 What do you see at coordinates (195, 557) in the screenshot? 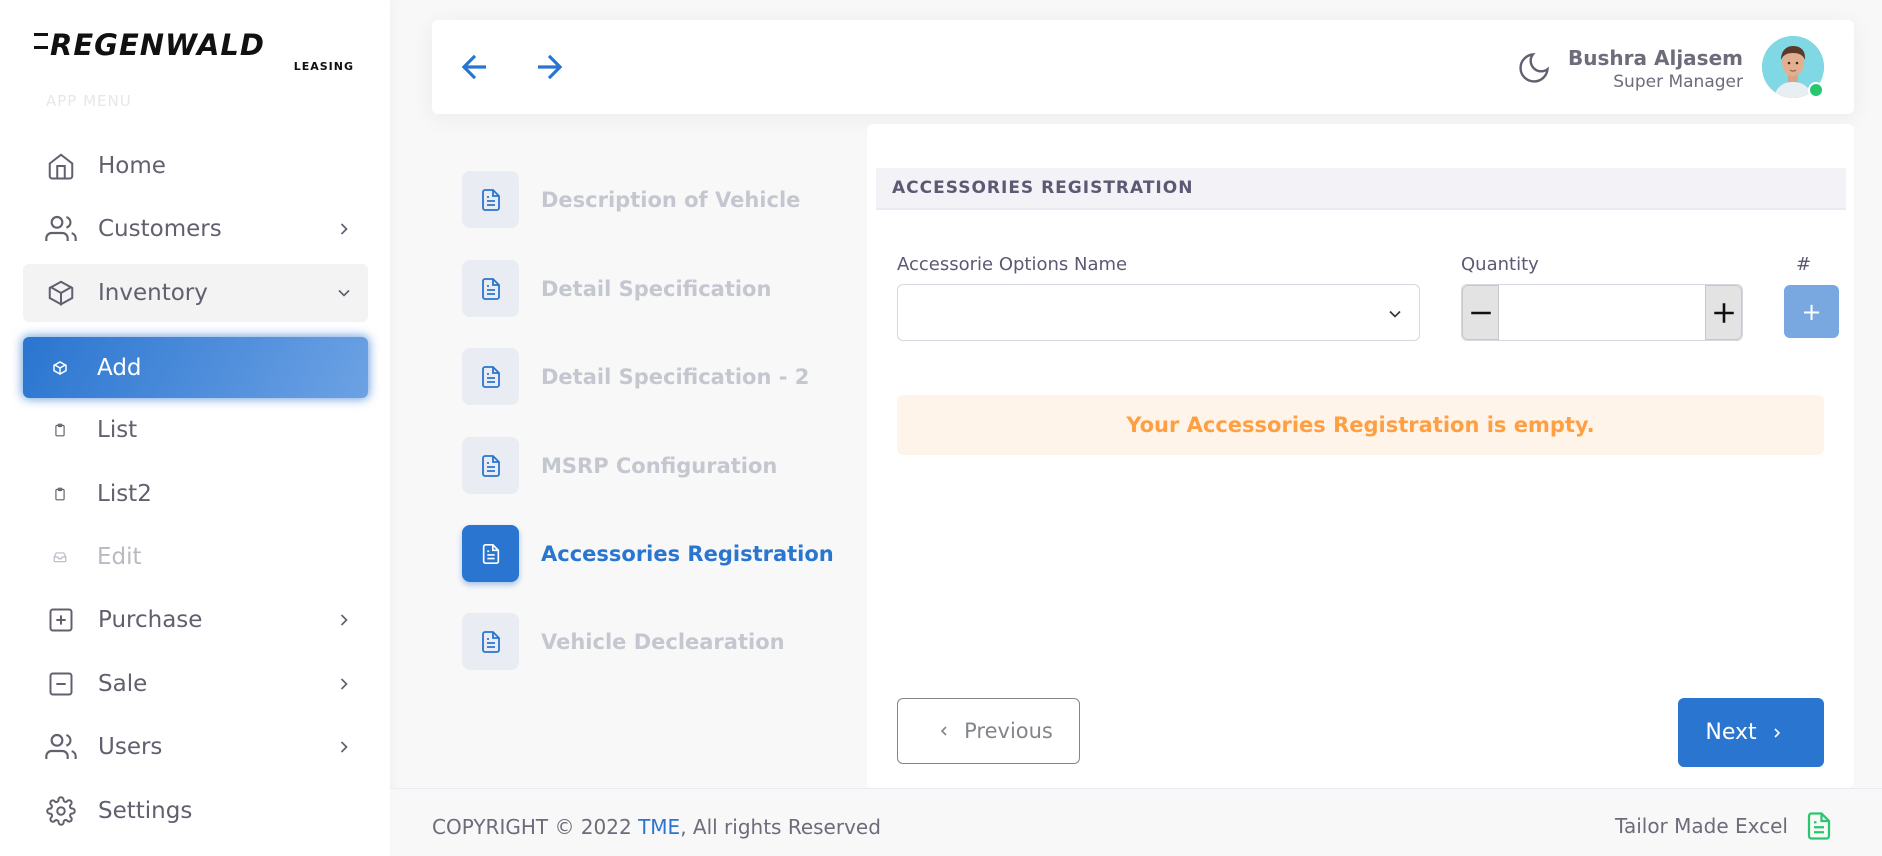
I see `sidebar-item-edit: Edit` at bounding box center [195, 557].